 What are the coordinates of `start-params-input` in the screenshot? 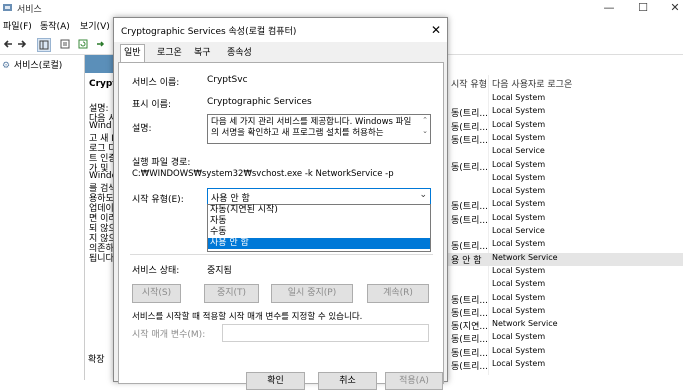 It's located at (325, 333).